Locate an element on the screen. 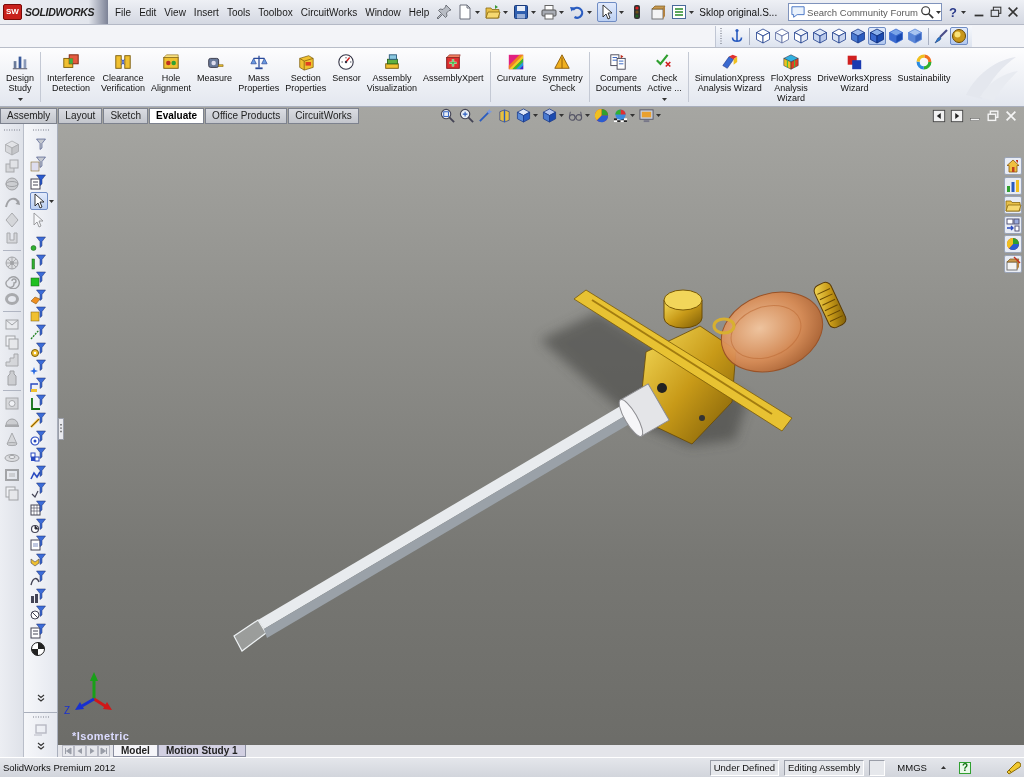 This screenshot has height=777, width=1024. color-ball-icon is located at coordinates (601, 115).